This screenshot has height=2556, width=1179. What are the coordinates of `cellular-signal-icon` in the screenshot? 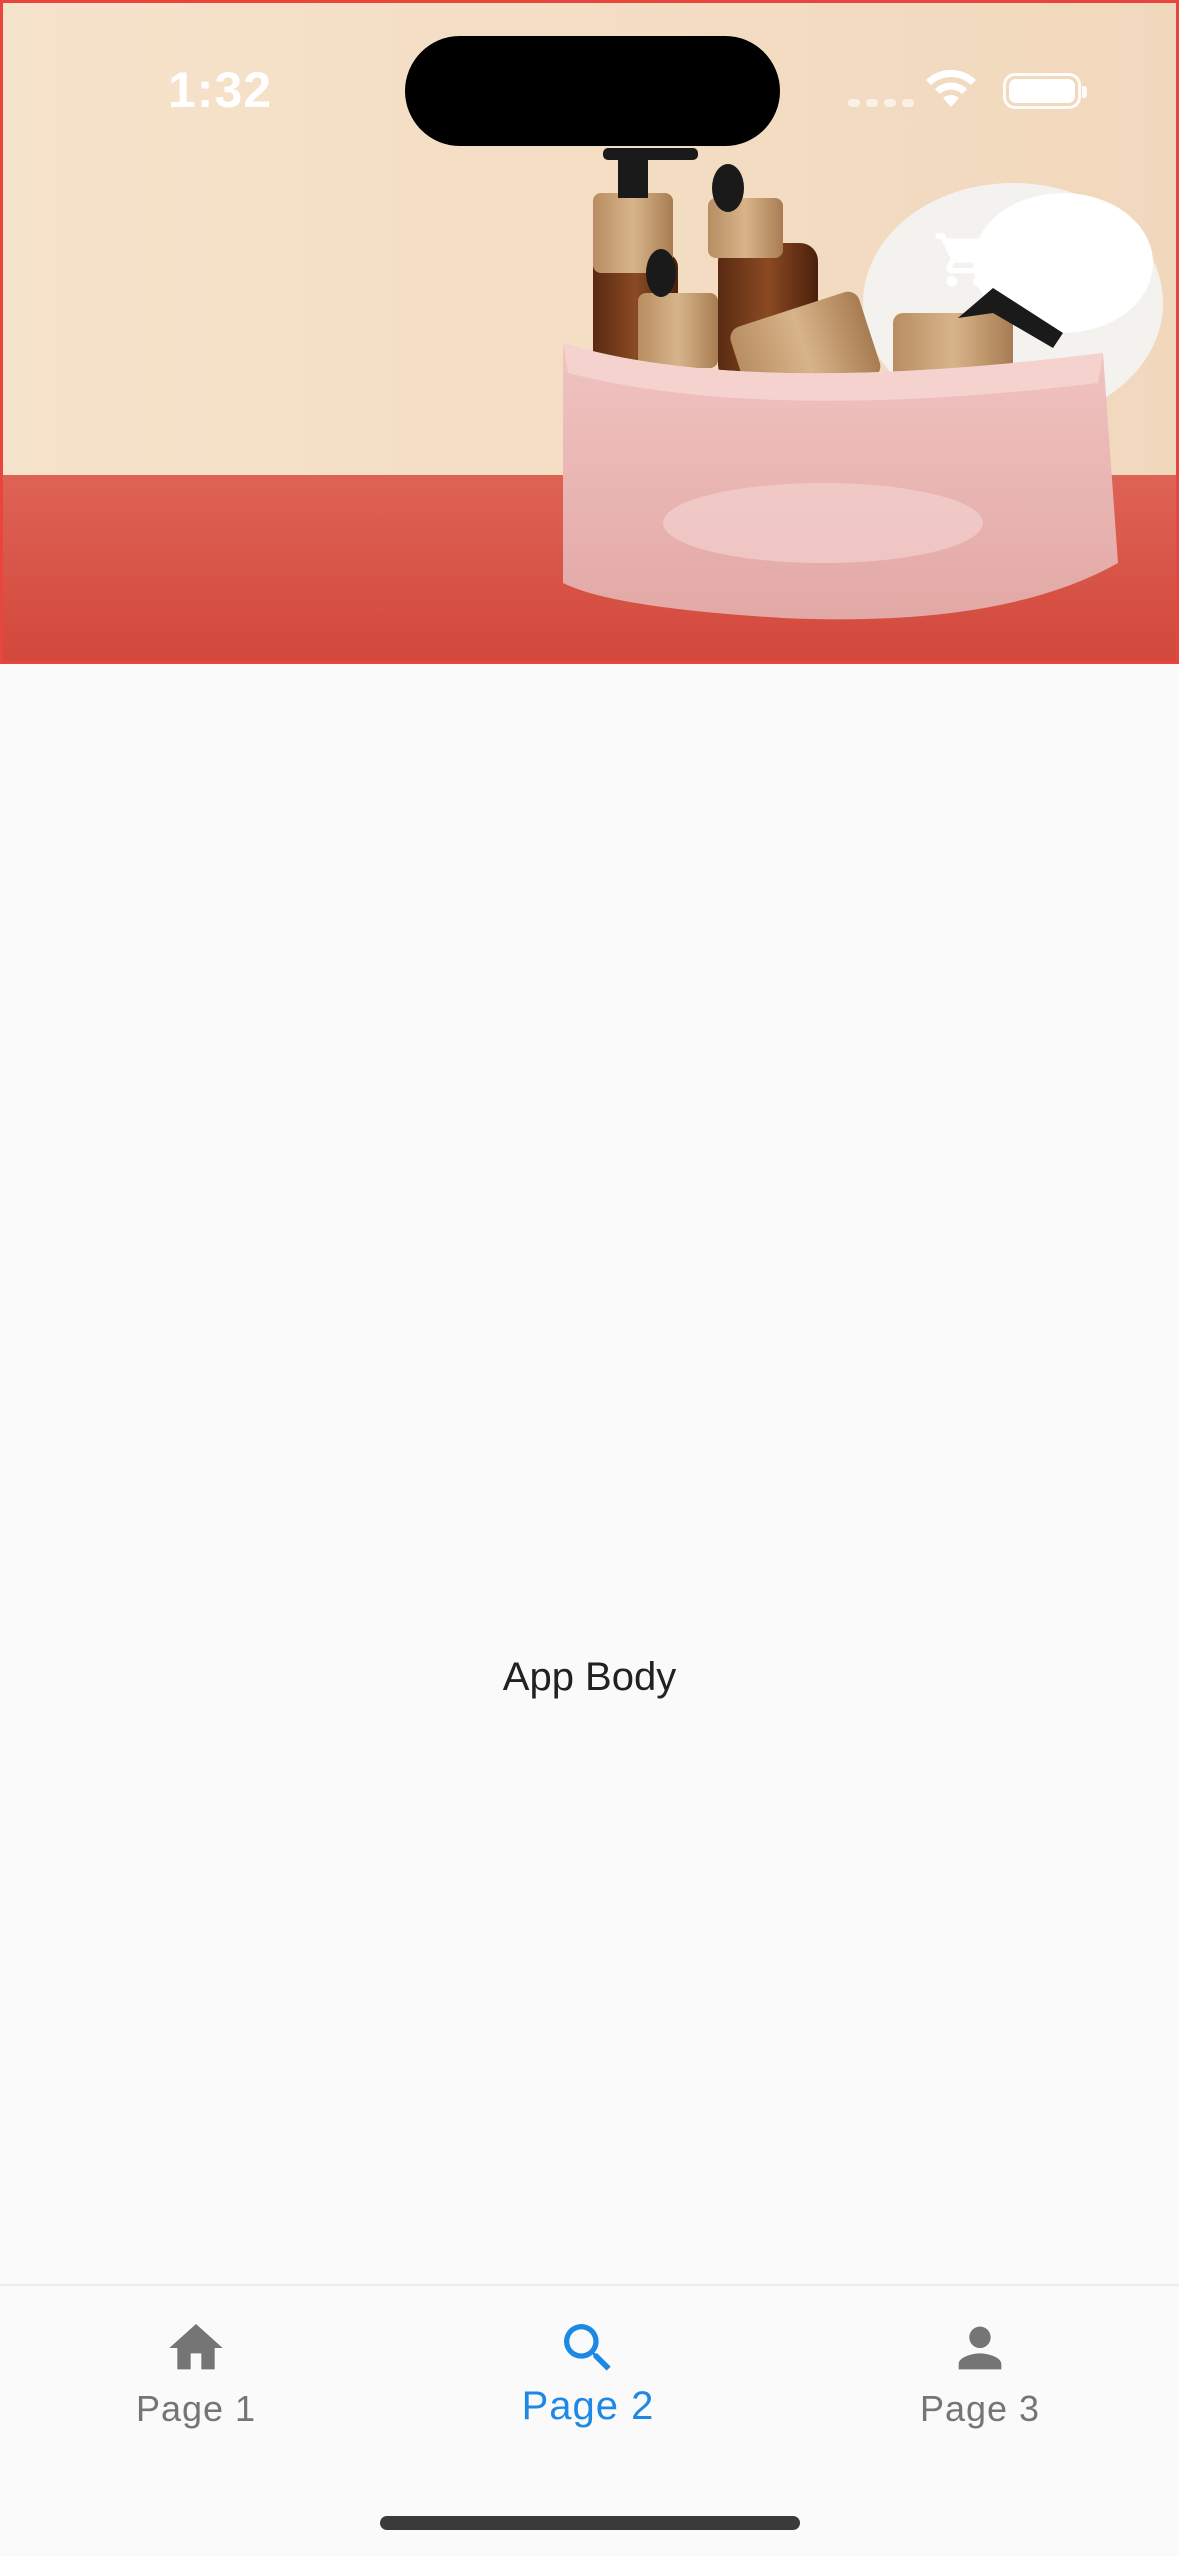 It's located at (881, 103).